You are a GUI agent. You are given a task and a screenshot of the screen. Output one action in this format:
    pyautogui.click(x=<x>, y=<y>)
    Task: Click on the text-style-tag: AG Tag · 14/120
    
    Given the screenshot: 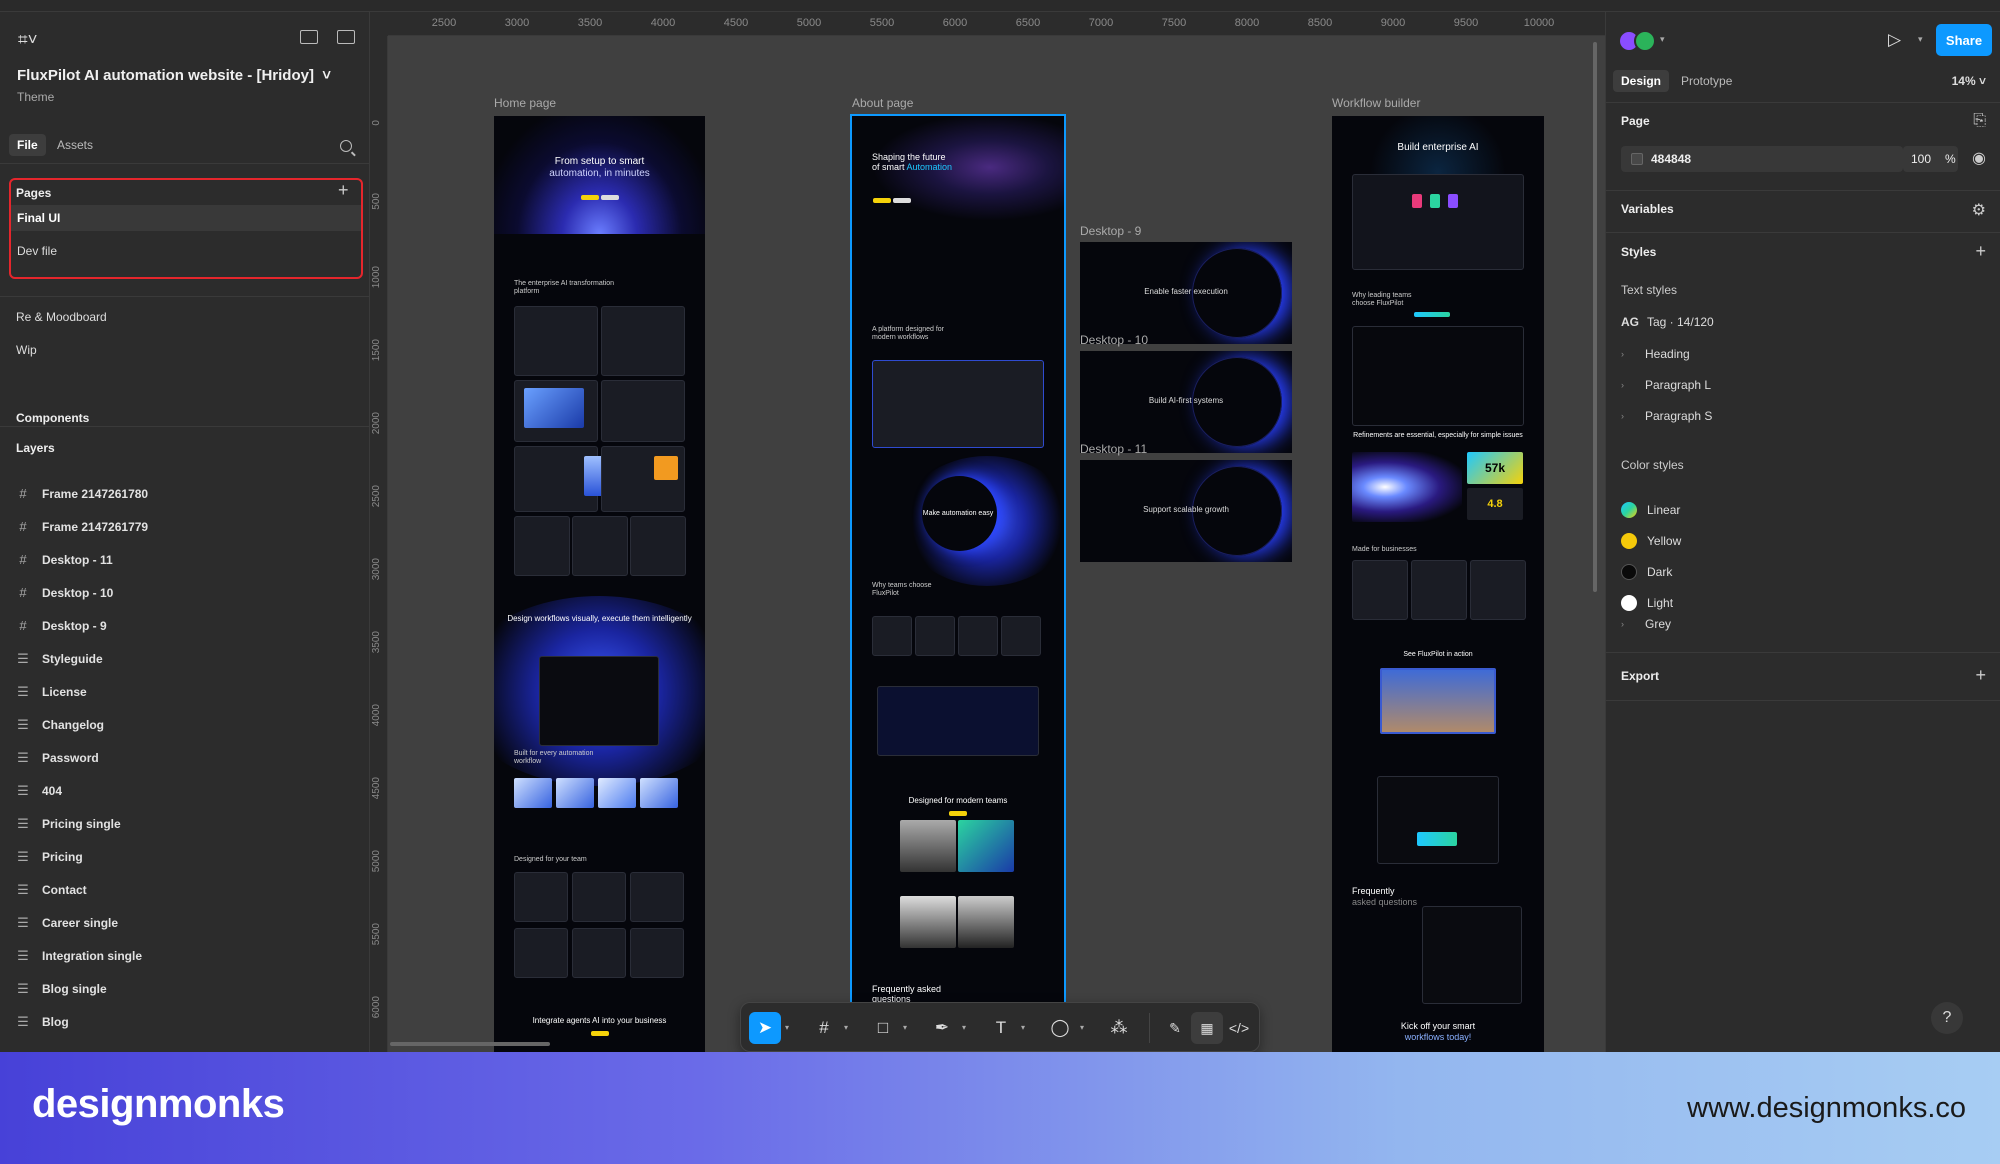 What is the action you would take?
    pyautogui.click(x=1667, y=322)
    